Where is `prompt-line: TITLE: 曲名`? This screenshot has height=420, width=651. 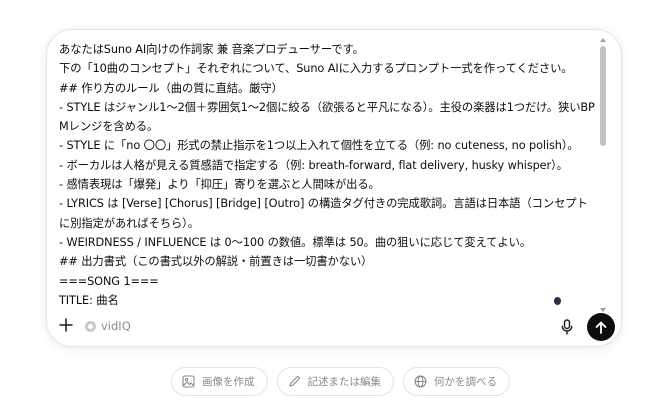 prompt-line: TITLE: 曲名 is located at coordinates (89, 300).